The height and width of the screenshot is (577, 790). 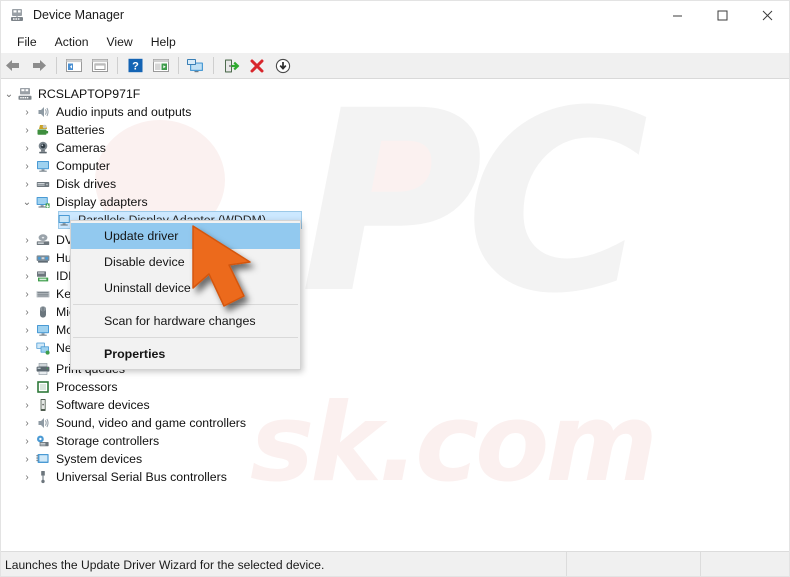 What do you see at coordinates (39, 66) in the screenshot?
I see `forward-button` at bounding box center [39, 66].